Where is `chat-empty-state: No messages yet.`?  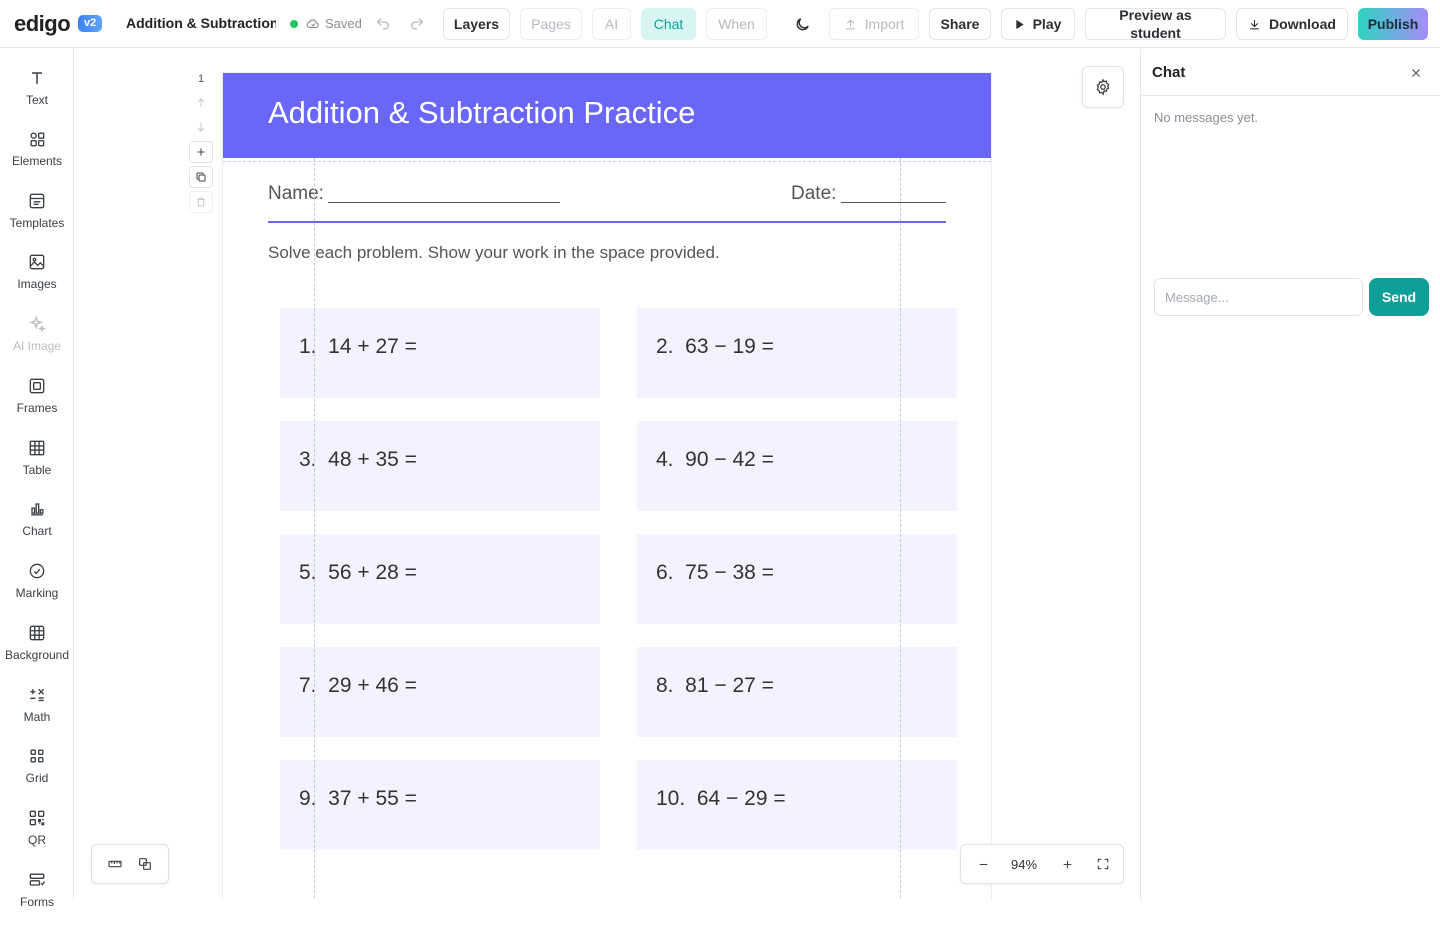 chat-empty-state: No messages yet. is located at coordinates (1206, 117).